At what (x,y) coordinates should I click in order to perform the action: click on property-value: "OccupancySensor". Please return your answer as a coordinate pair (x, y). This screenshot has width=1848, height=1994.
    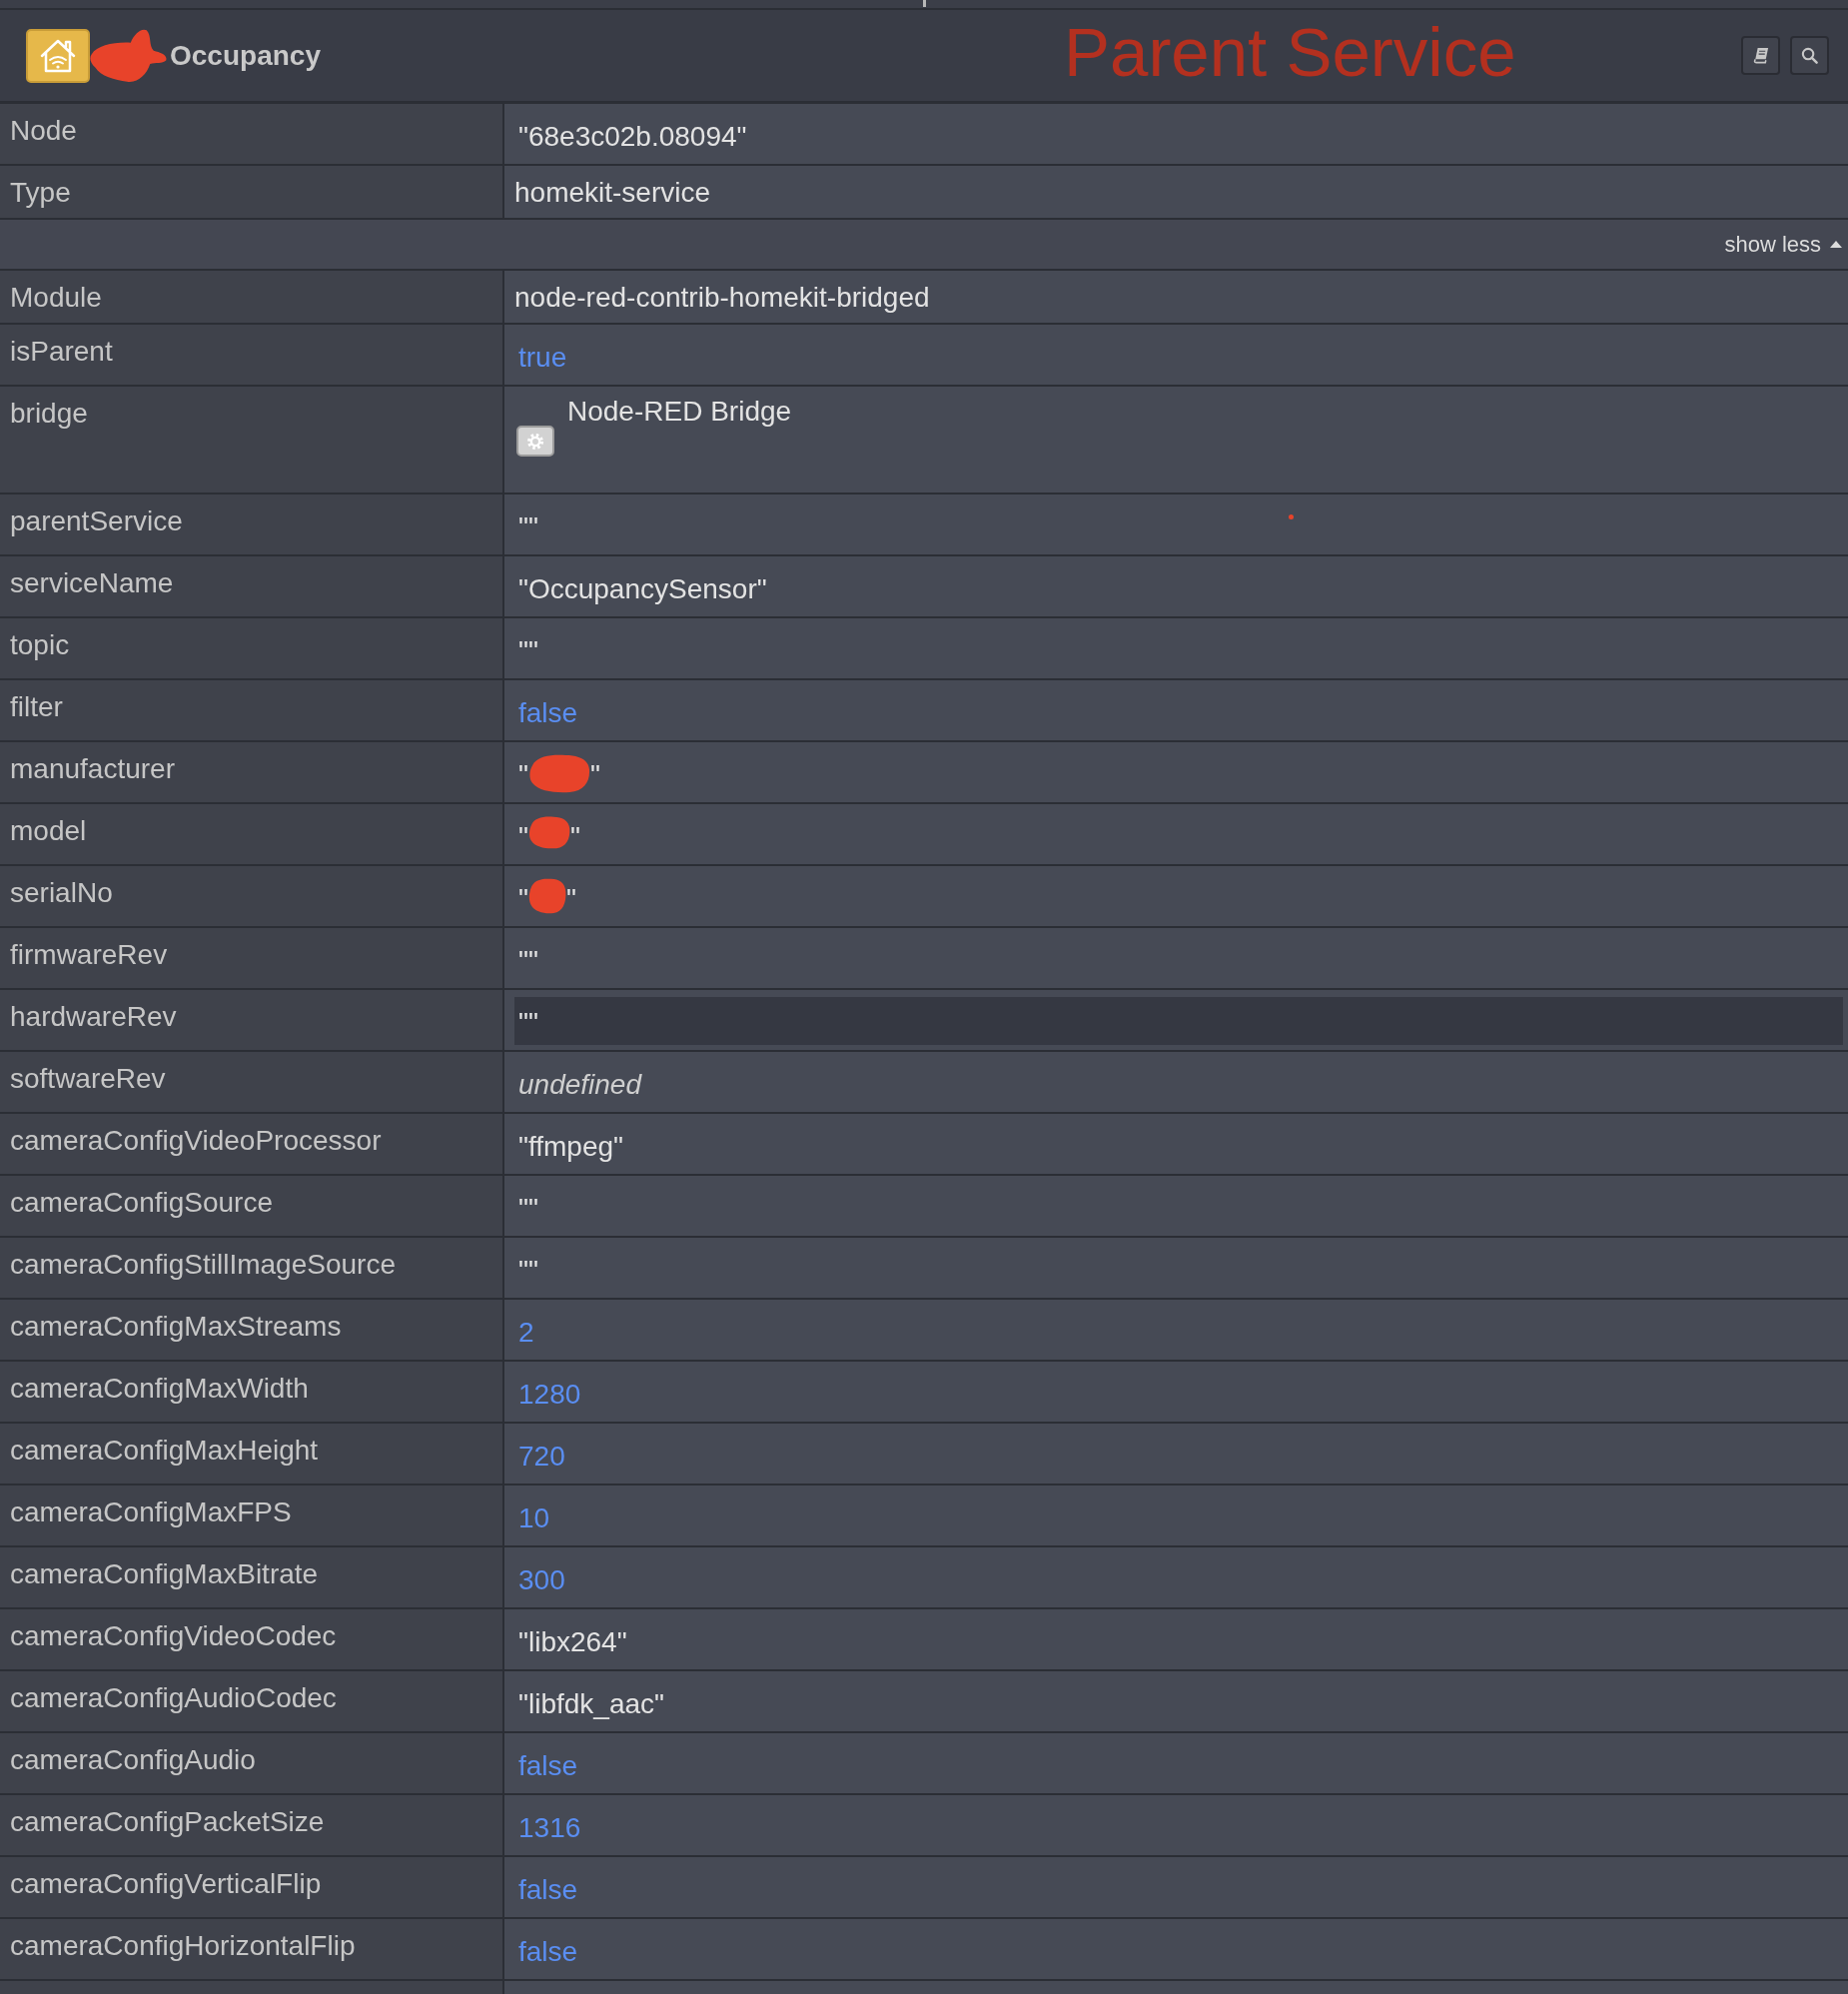
    Looking at the image, I should click on (642, 589).